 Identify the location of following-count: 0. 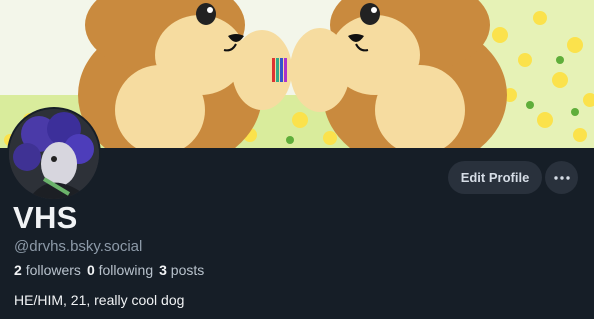
(90, 270).